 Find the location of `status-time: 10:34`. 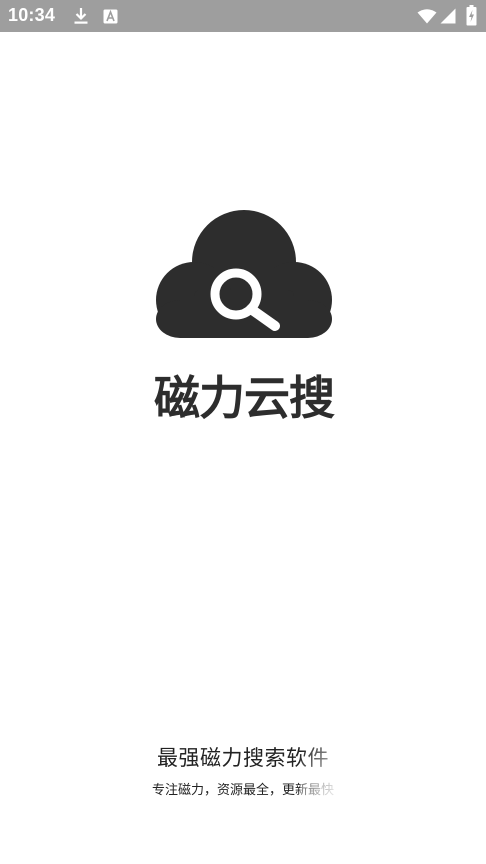

status-time: 10:34 is located at coordinates (32, 15).